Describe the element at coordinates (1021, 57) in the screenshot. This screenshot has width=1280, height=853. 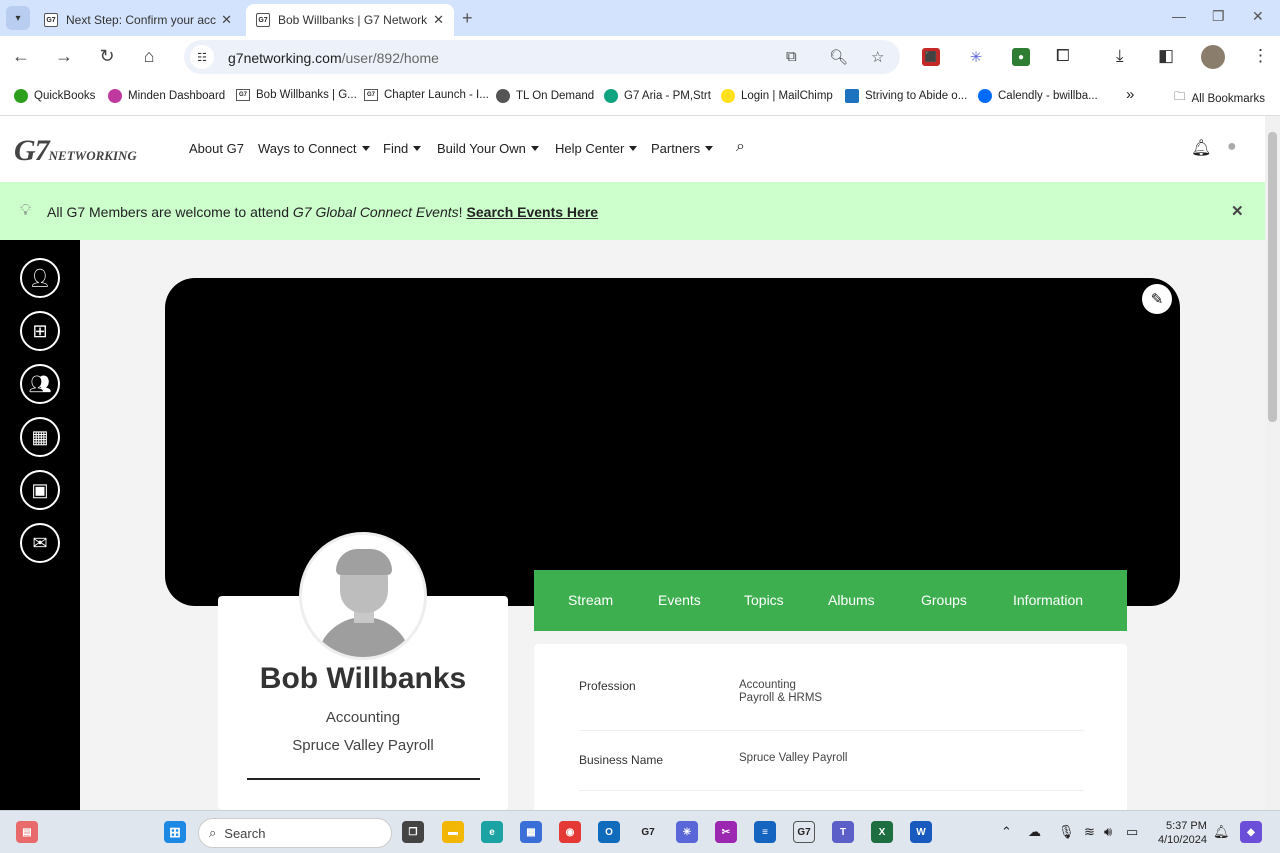
I see `record-extension-icon: ●` at that location.